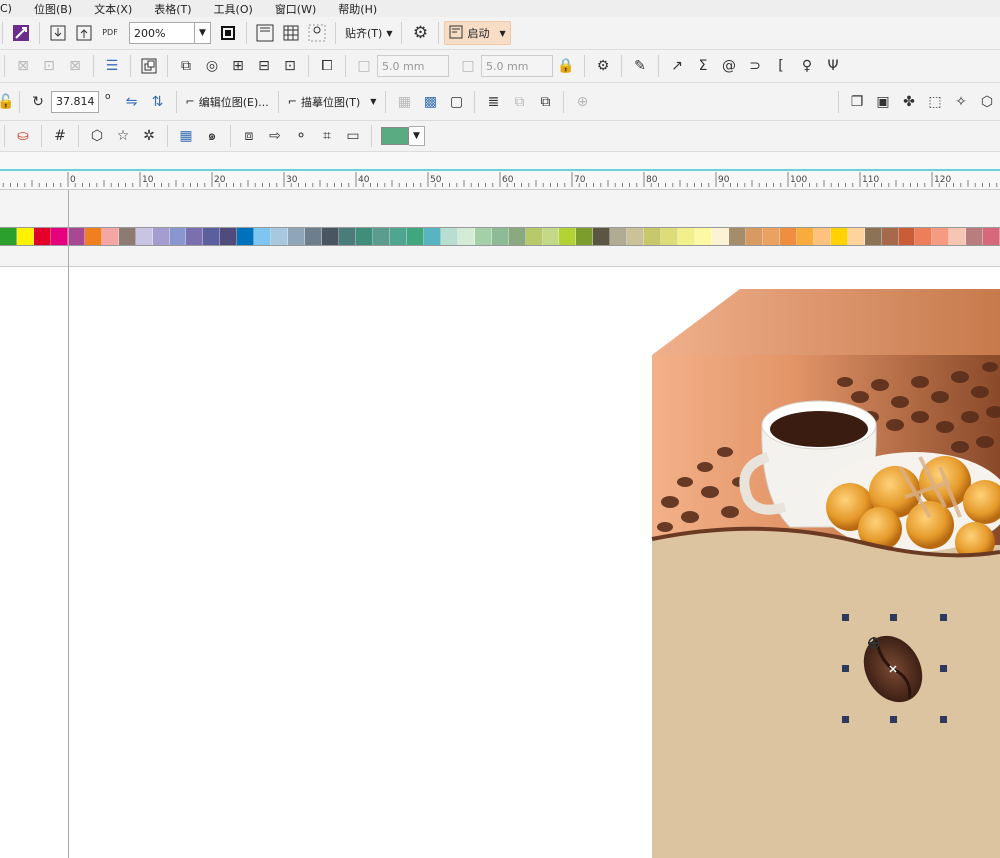  What do you see at coordinates (417, 136) in the screenshot?
I see `fill-color-dropdown: ▼` at bounding box center [417, 136].